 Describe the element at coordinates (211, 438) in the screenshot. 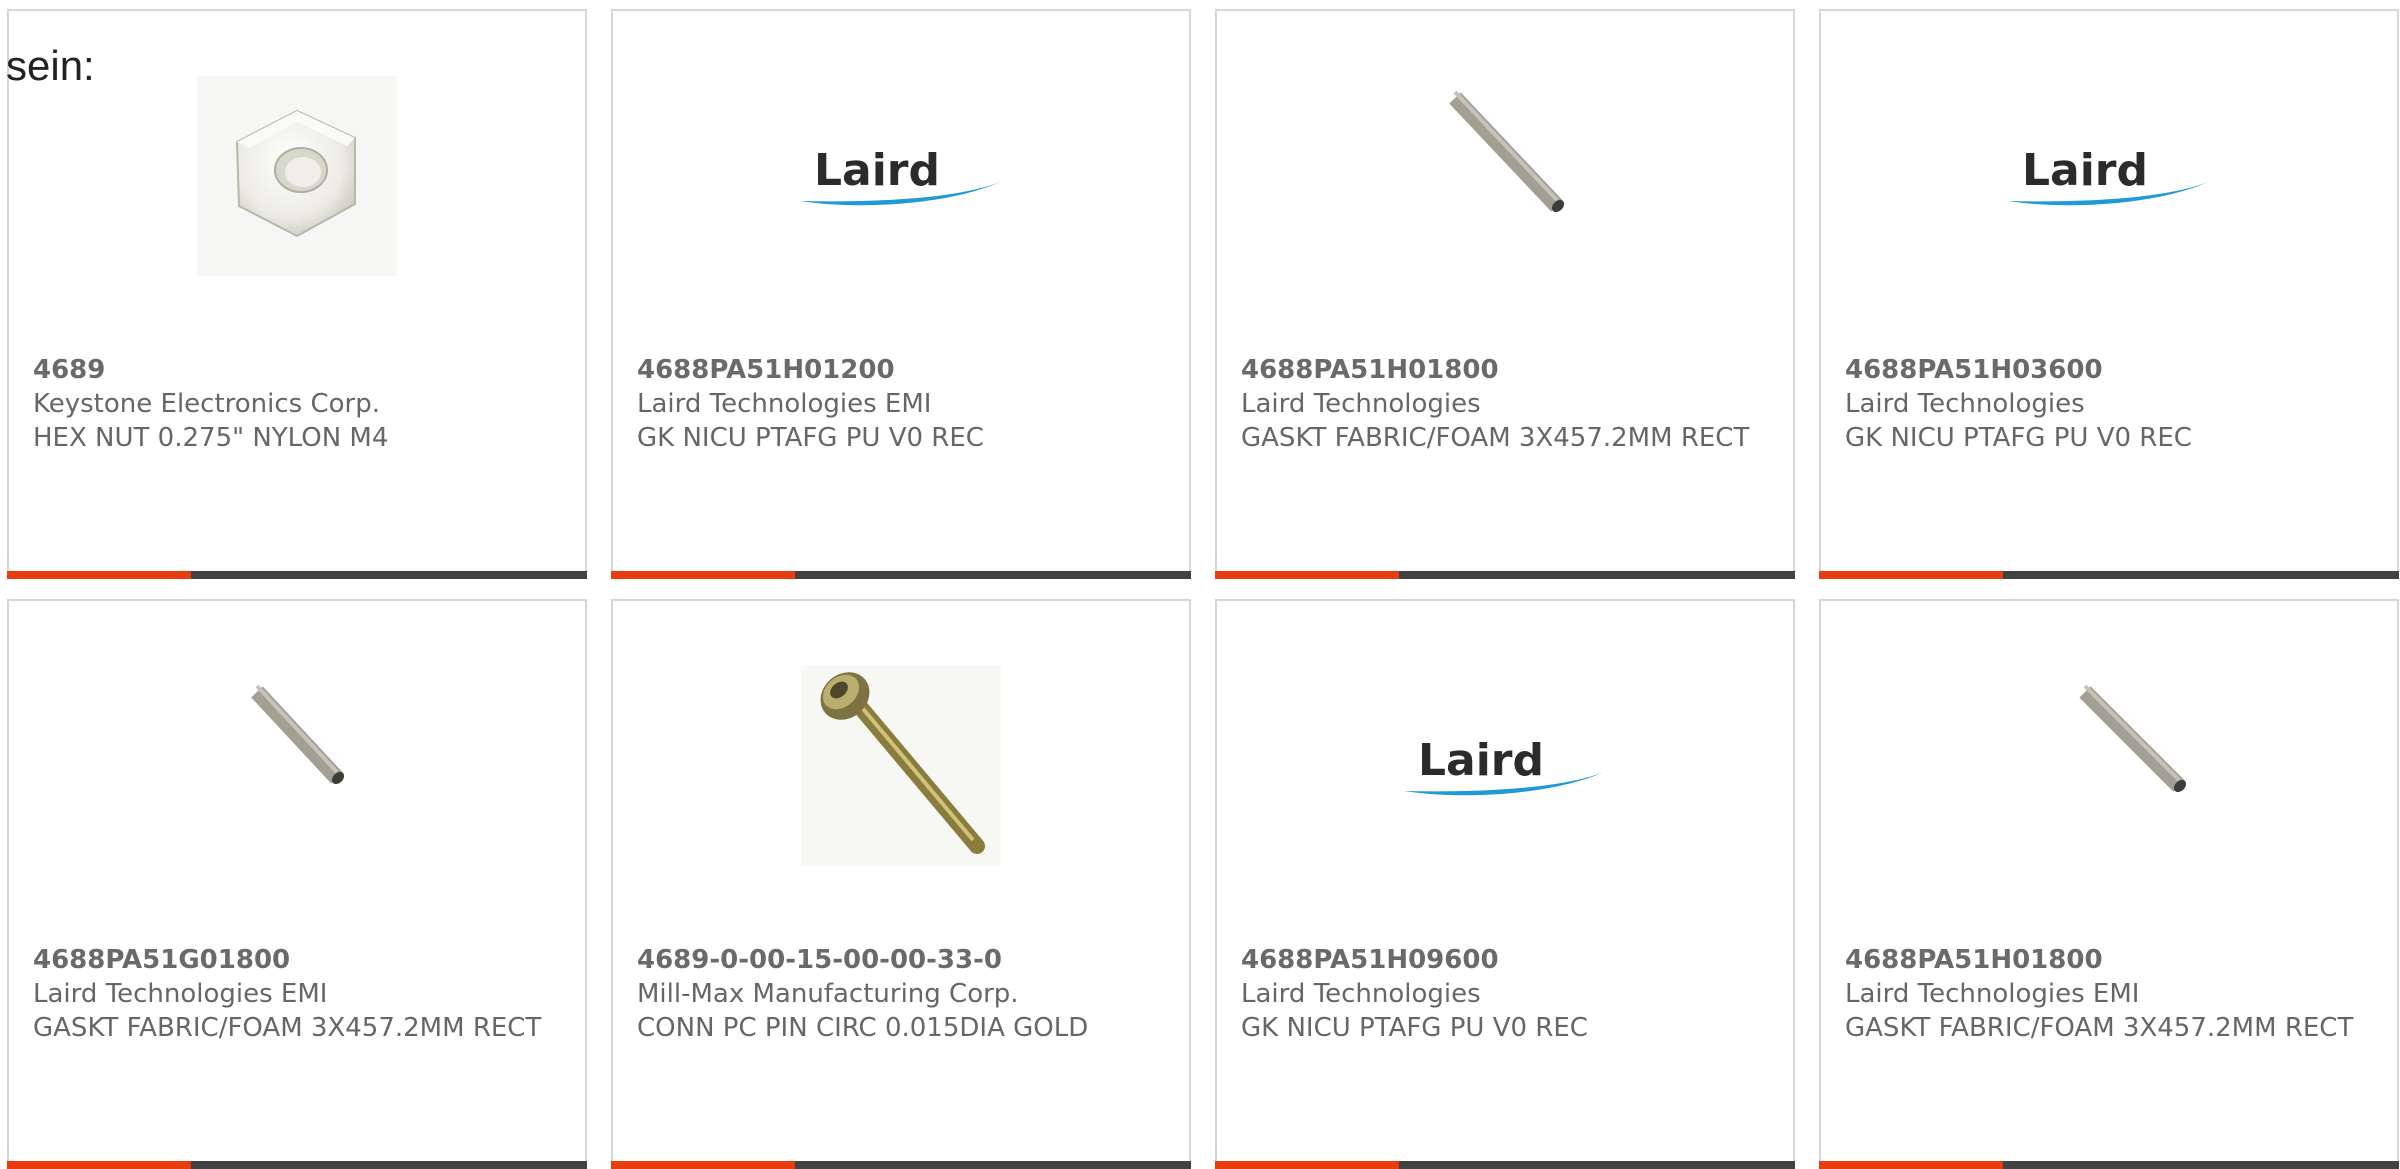

I see `product-description: HEX NUT 0.275" NYLON M4` at that location.